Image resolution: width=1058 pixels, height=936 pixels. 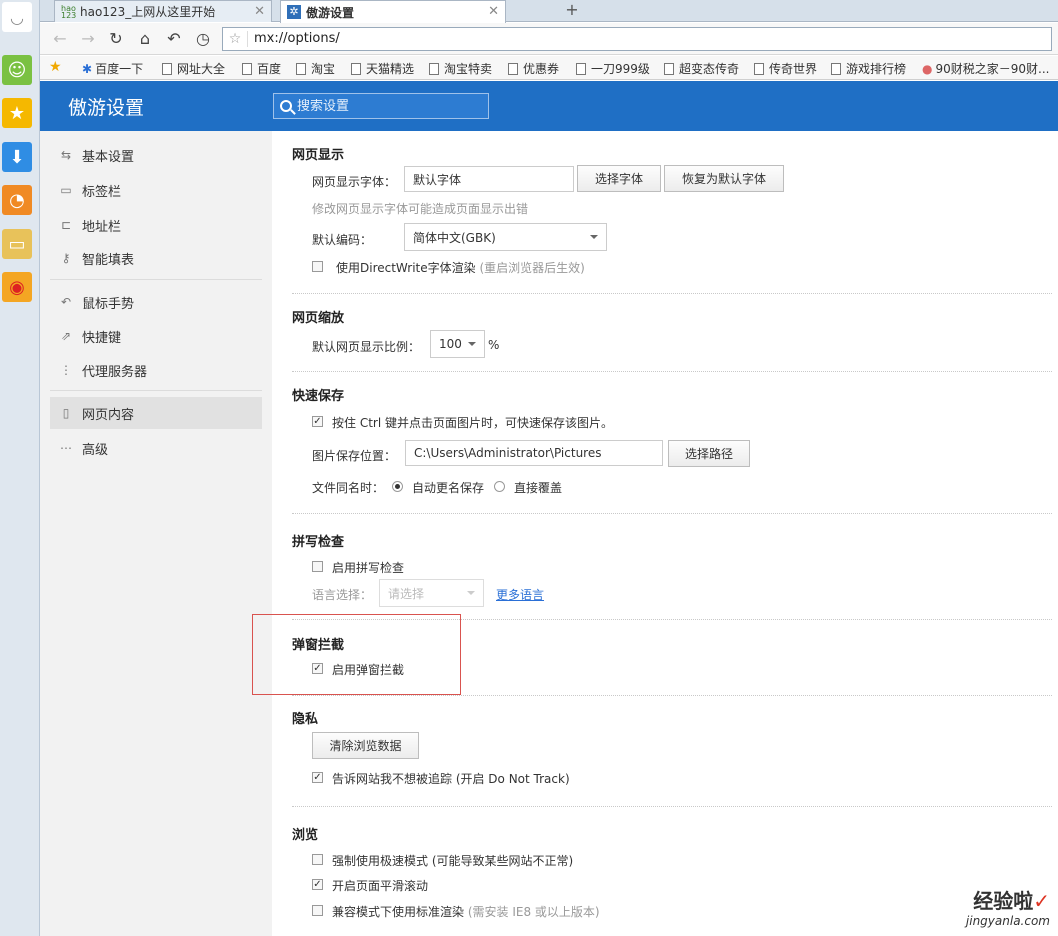 I want to click on bookmark-label: 淘宝特卖, so click(x=468, y=69).